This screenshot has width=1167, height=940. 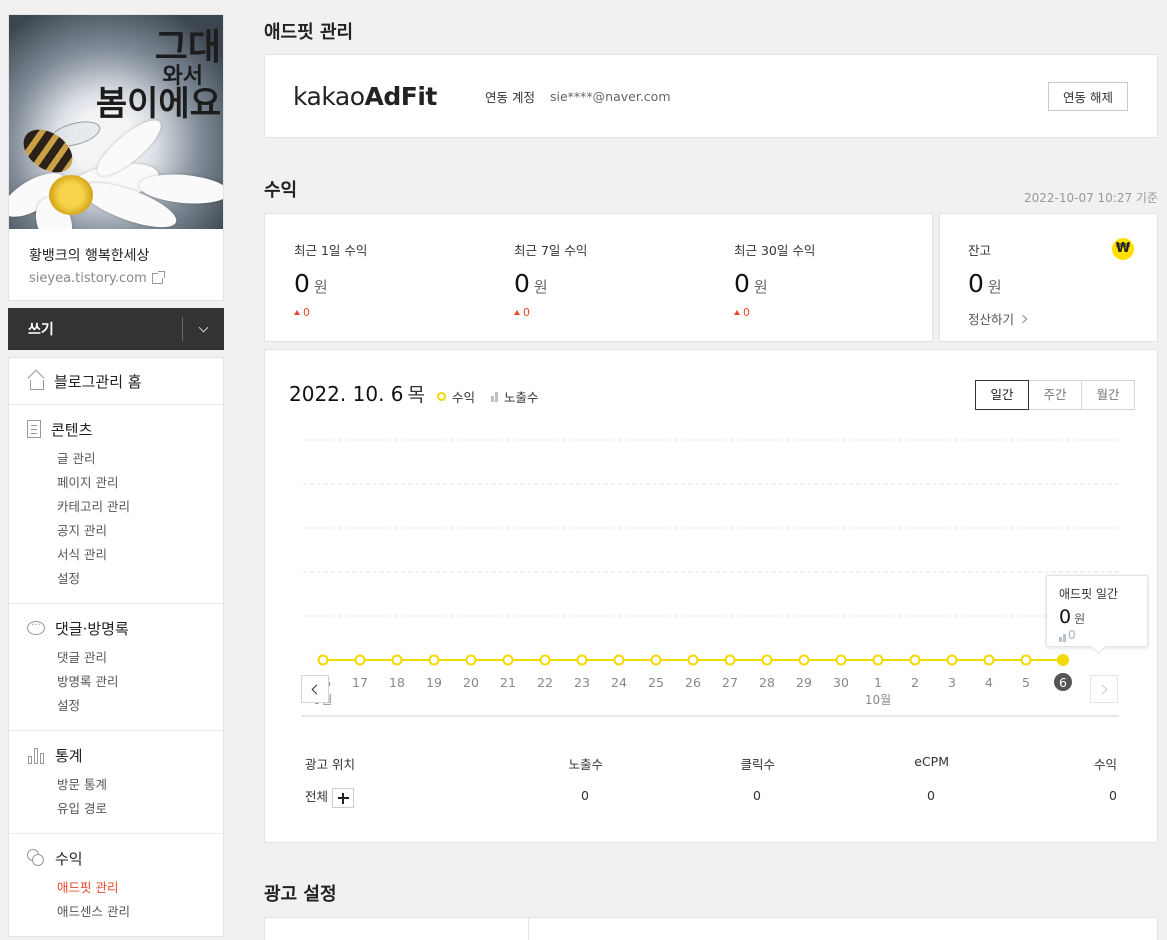 What do you see at coordinates (712, 767) in the screenshot?
I see `table-header-row: 광고 위치 노출수 클릭수 eCPM 수익` at bounding box center [712, 767].